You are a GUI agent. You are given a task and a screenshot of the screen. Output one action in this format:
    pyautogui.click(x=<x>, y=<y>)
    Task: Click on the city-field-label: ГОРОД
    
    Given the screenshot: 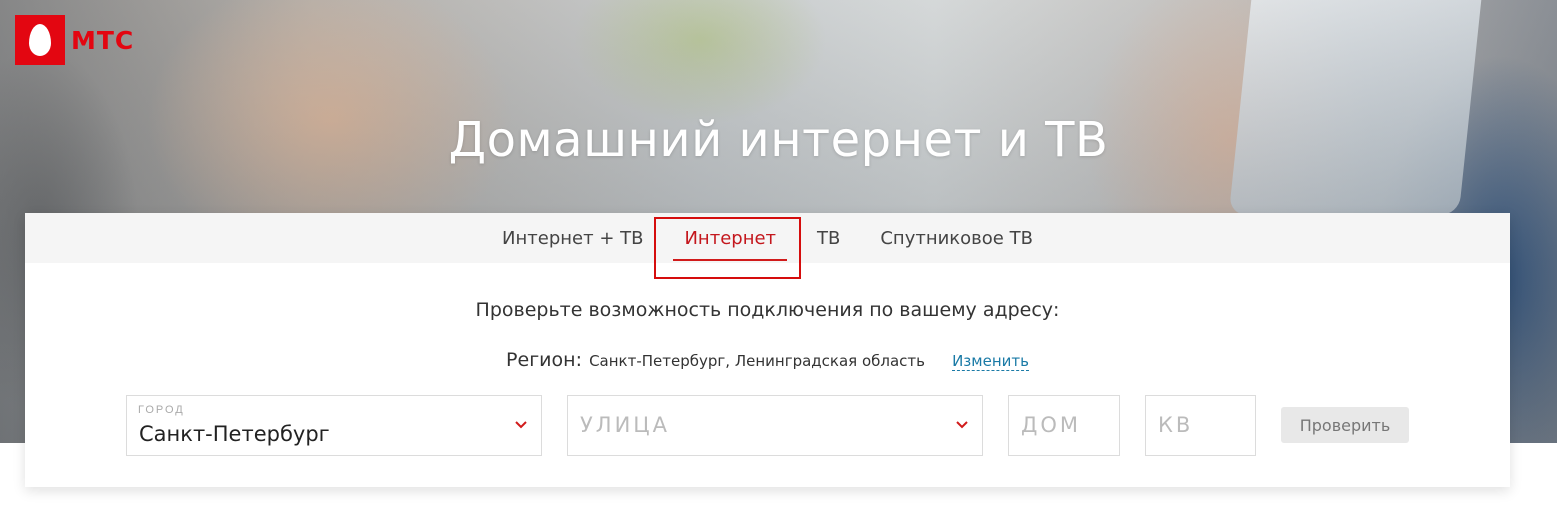 What is the action you would take?
    pyautogui.click(x=161, y=410)
    